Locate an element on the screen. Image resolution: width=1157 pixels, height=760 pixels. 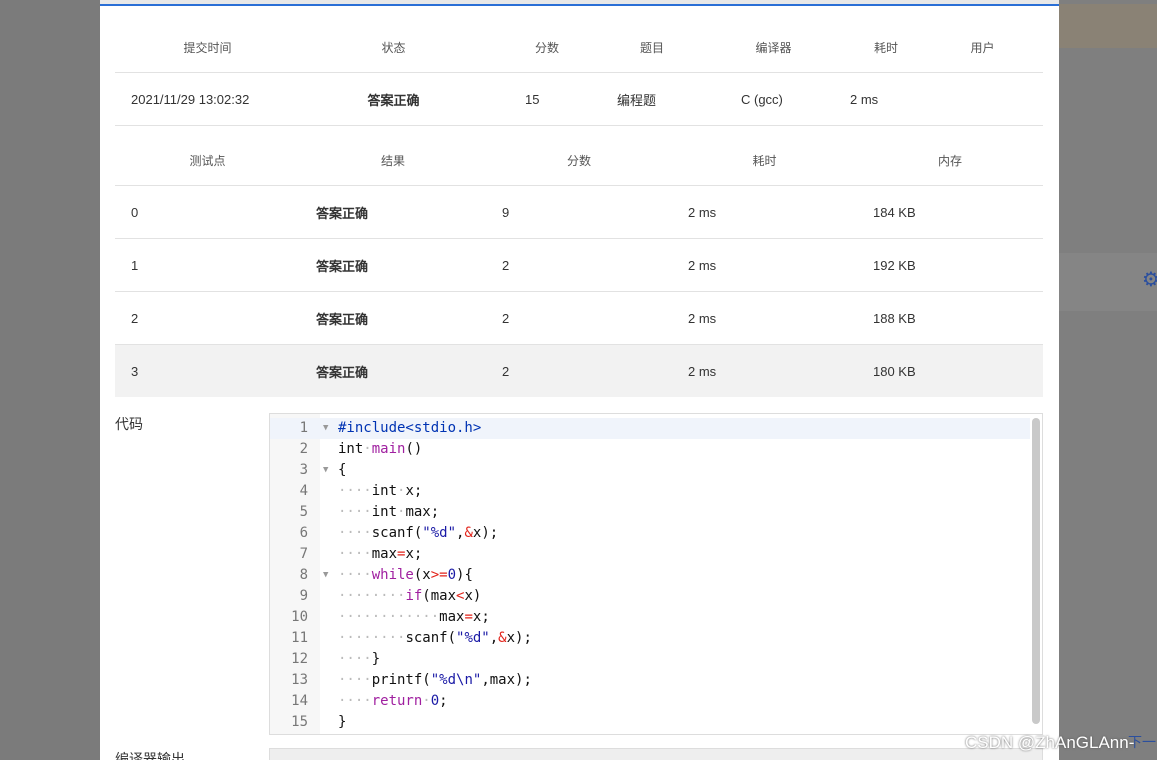
line-number: 13 is located at coordinates (299, 680).